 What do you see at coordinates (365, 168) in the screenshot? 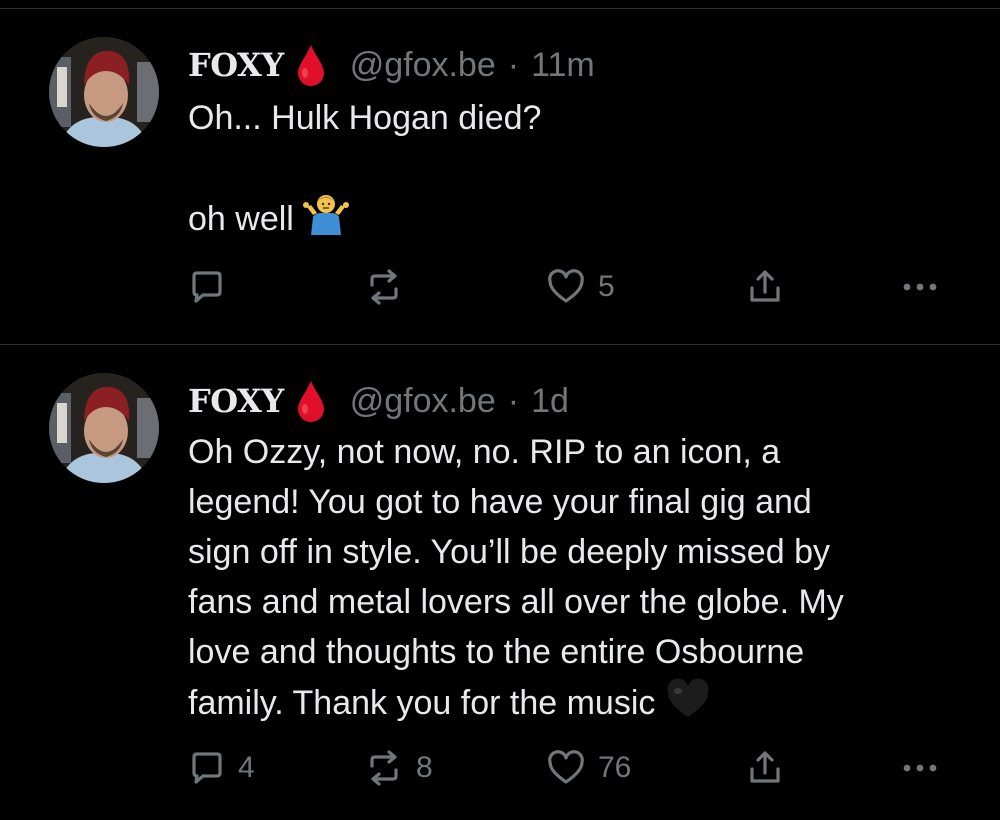
I see `post-text-content: Oh... Hulk Hogan died? oh well` at bounding box center [365, 168].